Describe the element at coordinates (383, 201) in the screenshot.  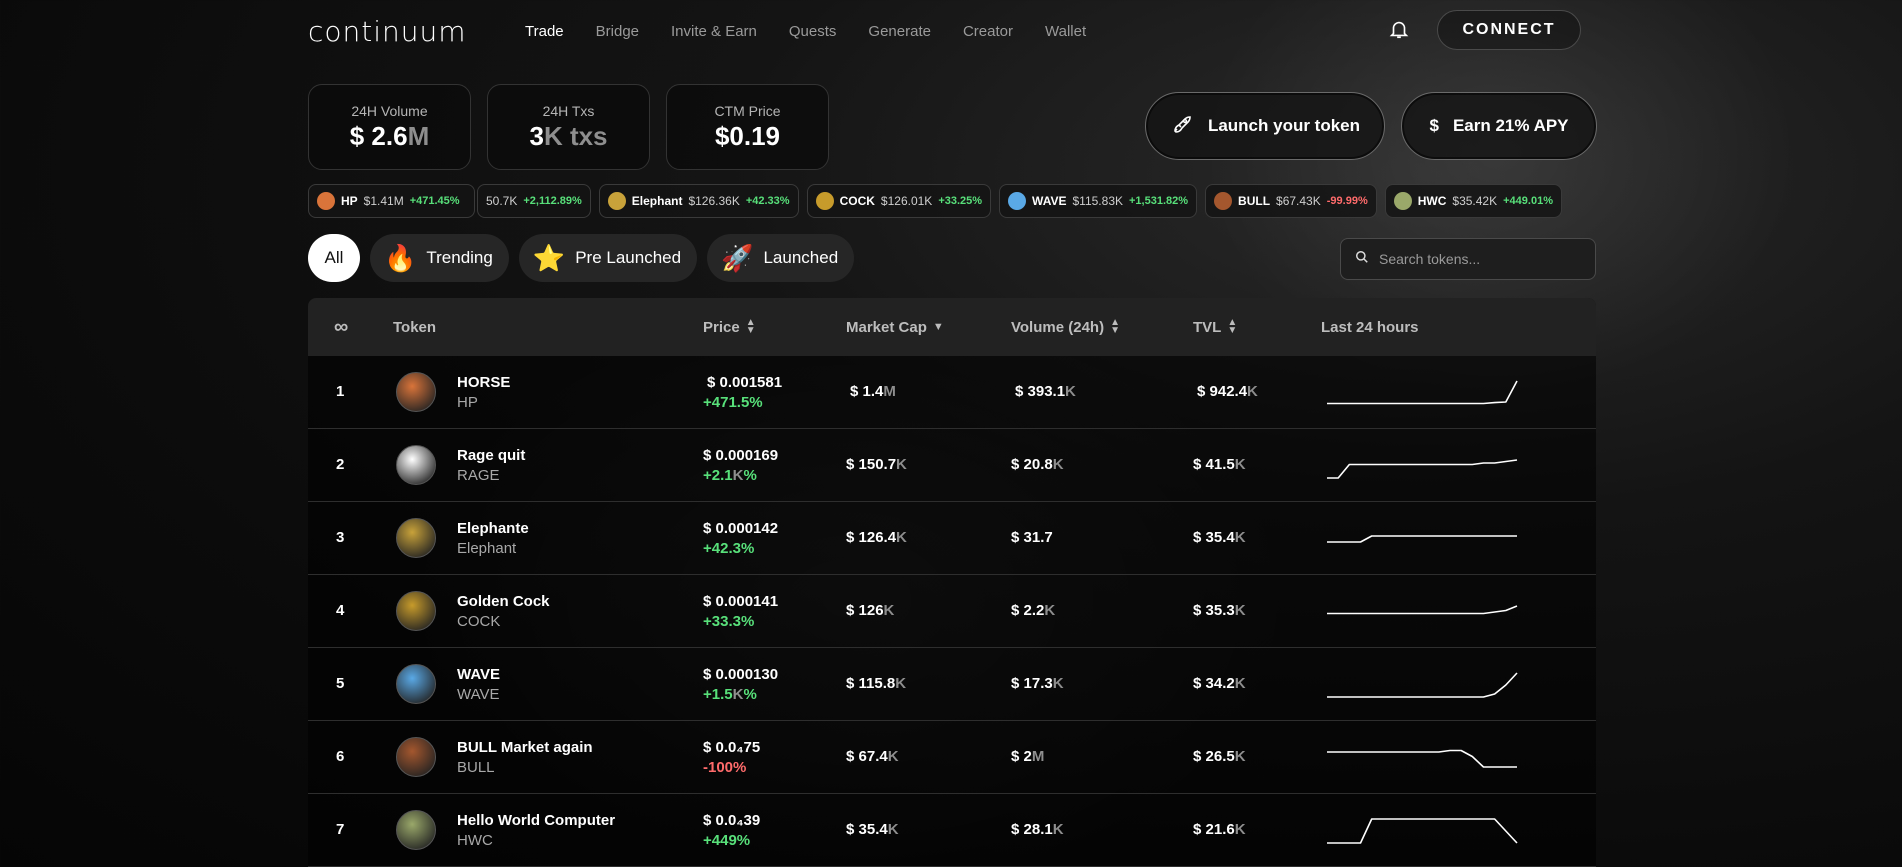
I see `ticker-price: $1.41M` at that location.